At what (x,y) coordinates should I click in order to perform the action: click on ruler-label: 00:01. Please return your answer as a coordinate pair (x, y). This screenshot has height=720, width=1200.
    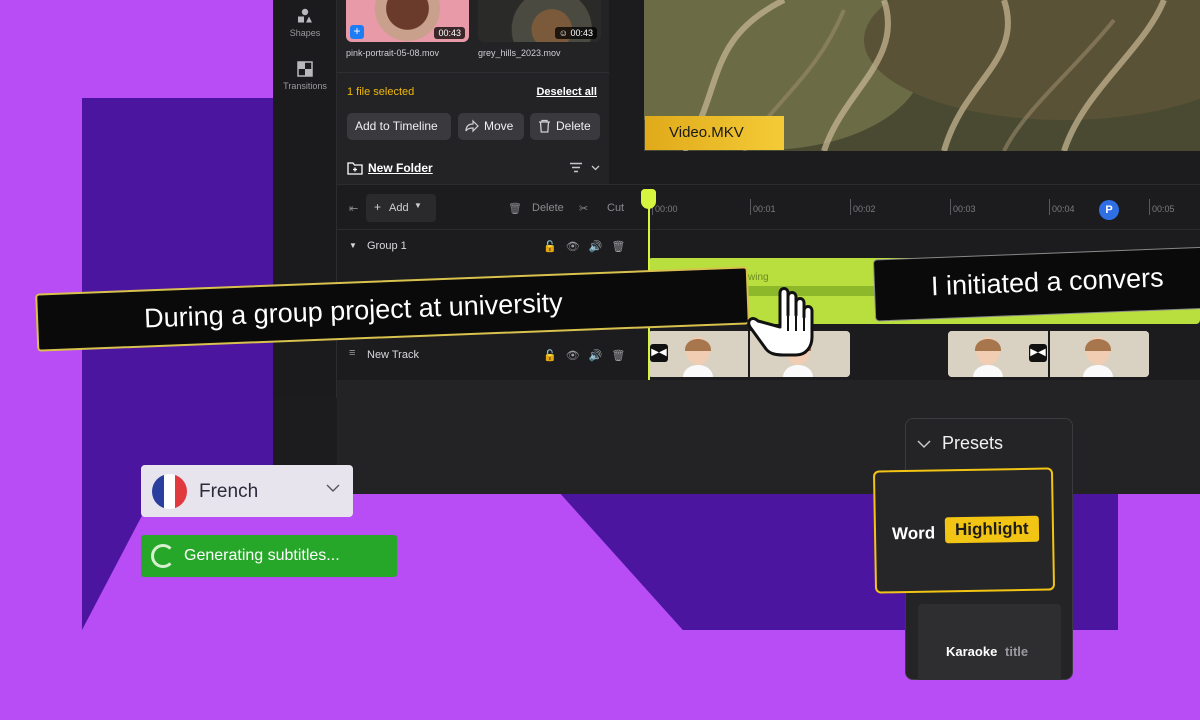
    Looking at the image, I should click on (764, 209).